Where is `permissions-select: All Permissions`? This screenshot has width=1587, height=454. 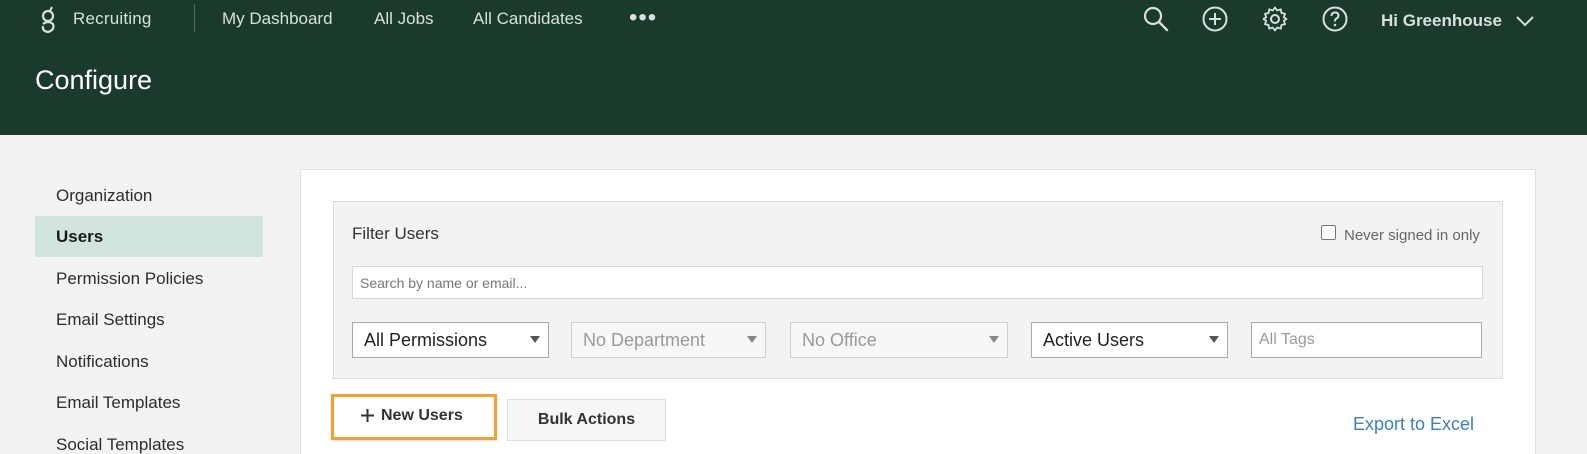 permissions-select: All Permissions is located at coordinates (450, 340).